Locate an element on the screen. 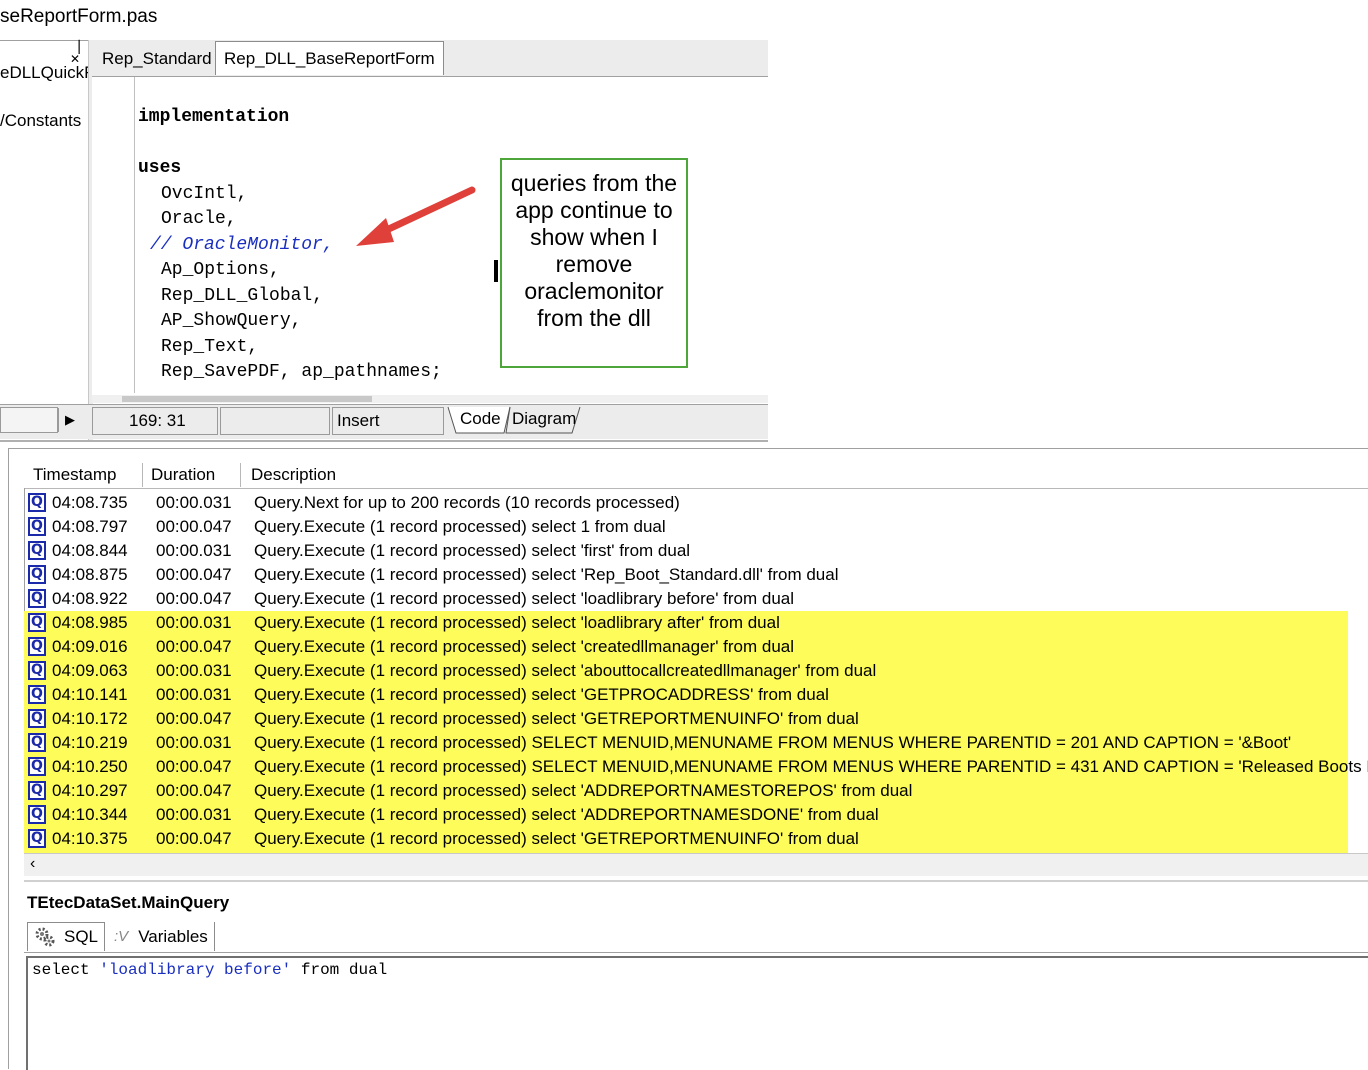 The height and width of the screenshot is (1070, 1368). row-timestamp: 04:10.141 is located at coordinates (90, 694).